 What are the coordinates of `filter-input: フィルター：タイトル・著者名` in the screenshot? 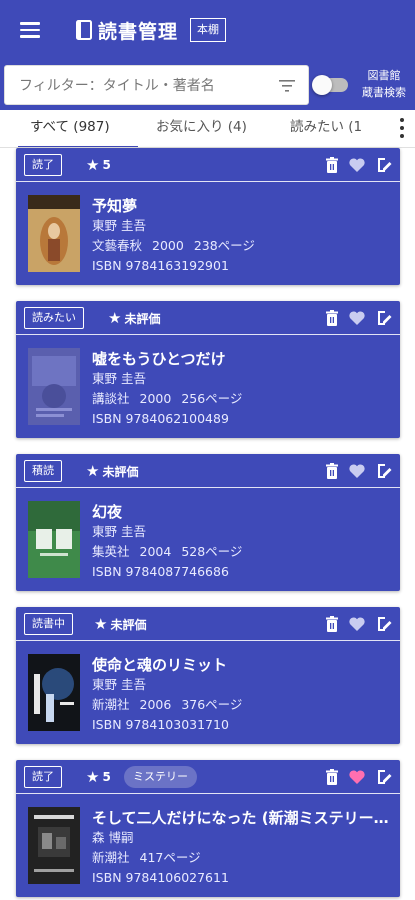 It's located at (156, 85).